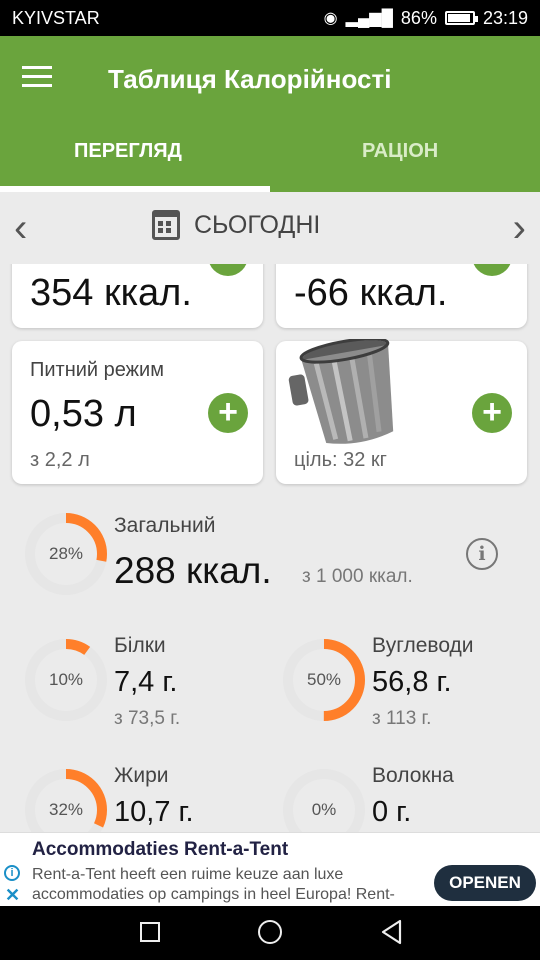 The width and height of the screenshot is (540, 960). Describe the element at coordinates (111, 293) in the screenshot. I see `calories-value: 354 ккал.` at that location.